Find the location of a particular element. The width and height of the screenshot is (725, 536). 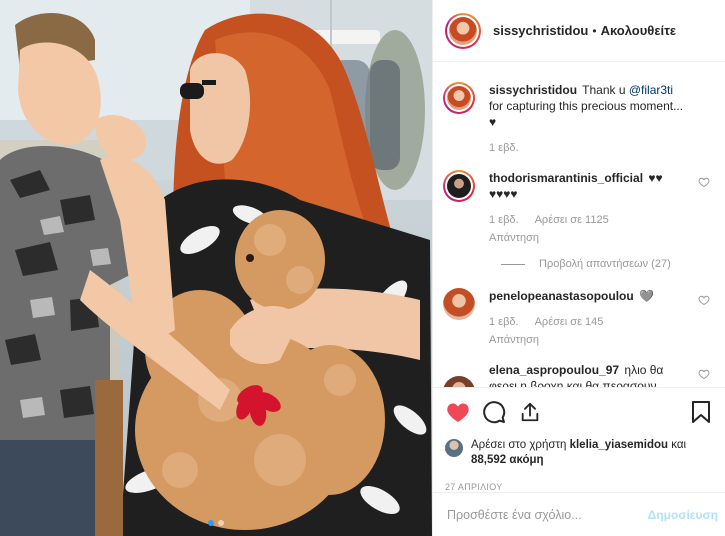

add-comment-bar: Δημοσίευση is located at coordinates (579, 514).